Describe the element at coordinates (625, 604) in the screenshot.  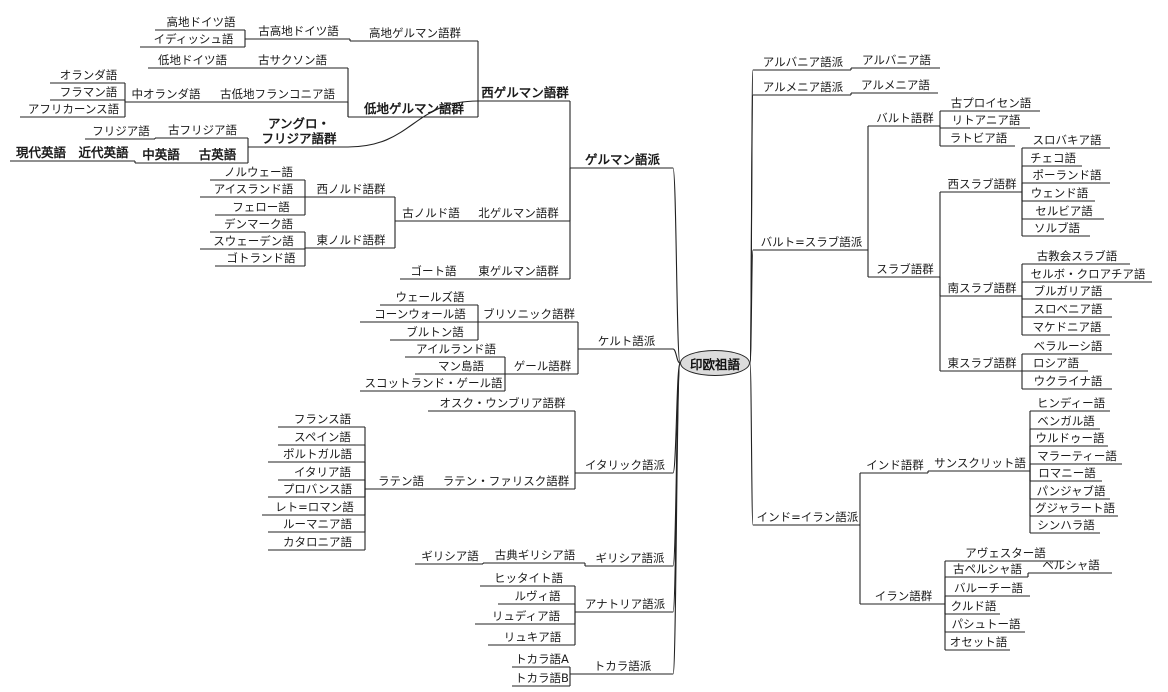
I see `node-label: アナトリア語派` at that location.